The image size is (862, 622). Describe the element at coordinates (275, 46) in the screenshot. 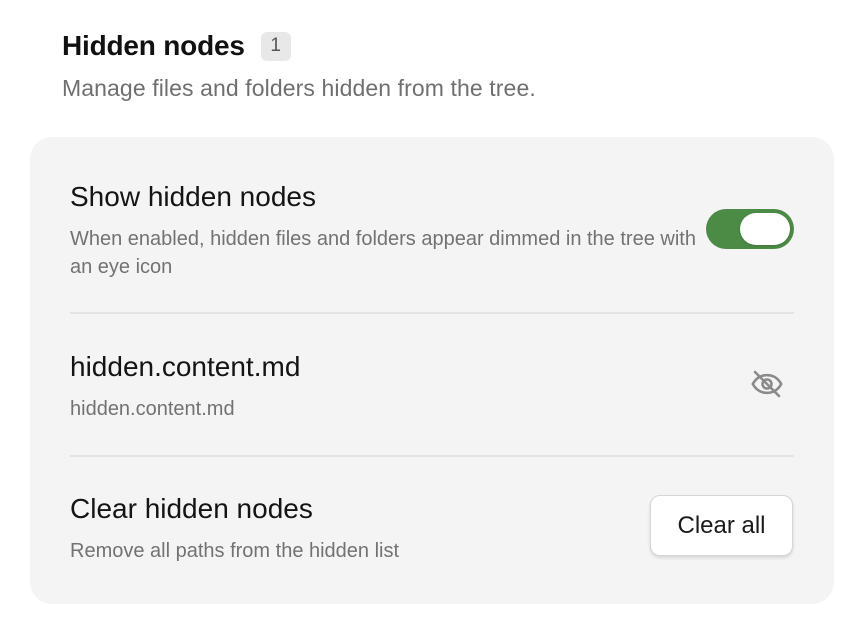

I see `count-badge: 1` at that location.